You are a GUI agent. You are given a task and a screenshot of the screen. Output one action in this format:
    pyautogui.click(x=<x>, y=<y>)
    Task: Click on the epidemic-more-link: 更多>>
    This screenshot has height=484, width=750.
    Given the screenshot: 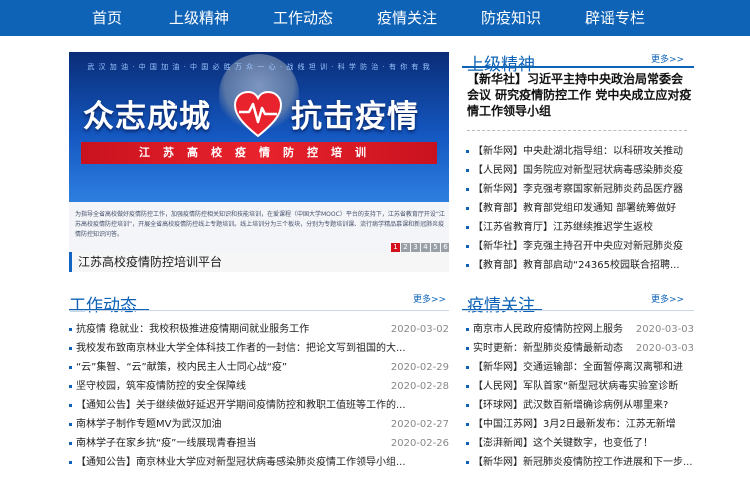 What is the action you would take?
    pyautogui.click(x=667, y=298)
    